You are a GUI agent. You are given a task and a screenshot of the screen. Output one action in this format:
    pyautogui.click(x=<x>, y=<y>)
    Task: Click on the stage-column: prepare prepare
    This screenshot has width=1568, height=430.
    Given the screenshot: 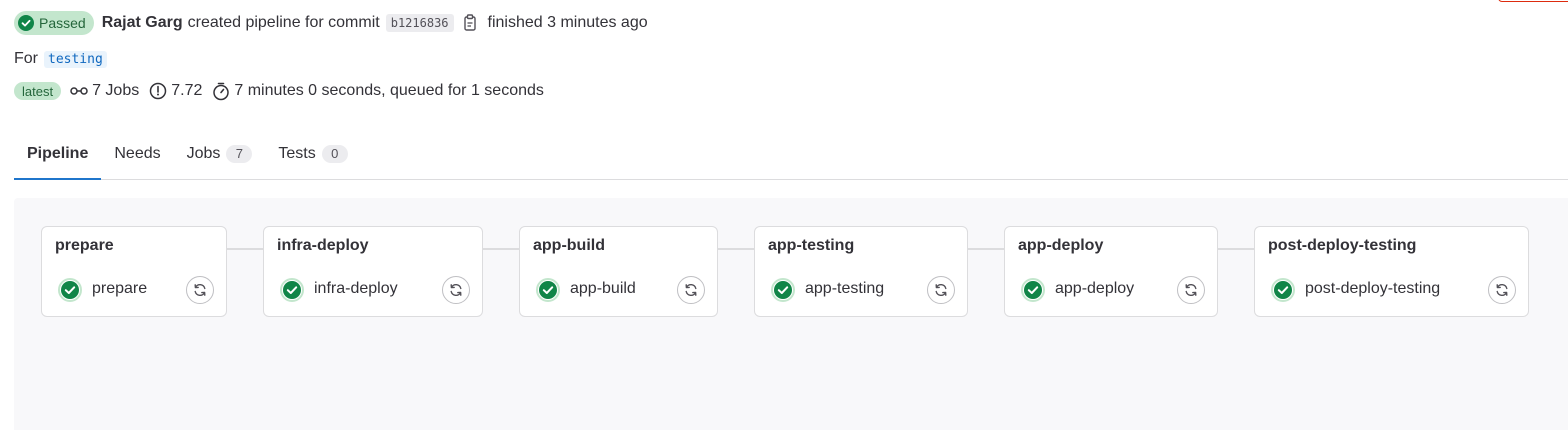 What is the action you would take?
    pyautogui.click(x=134, y=271)
    